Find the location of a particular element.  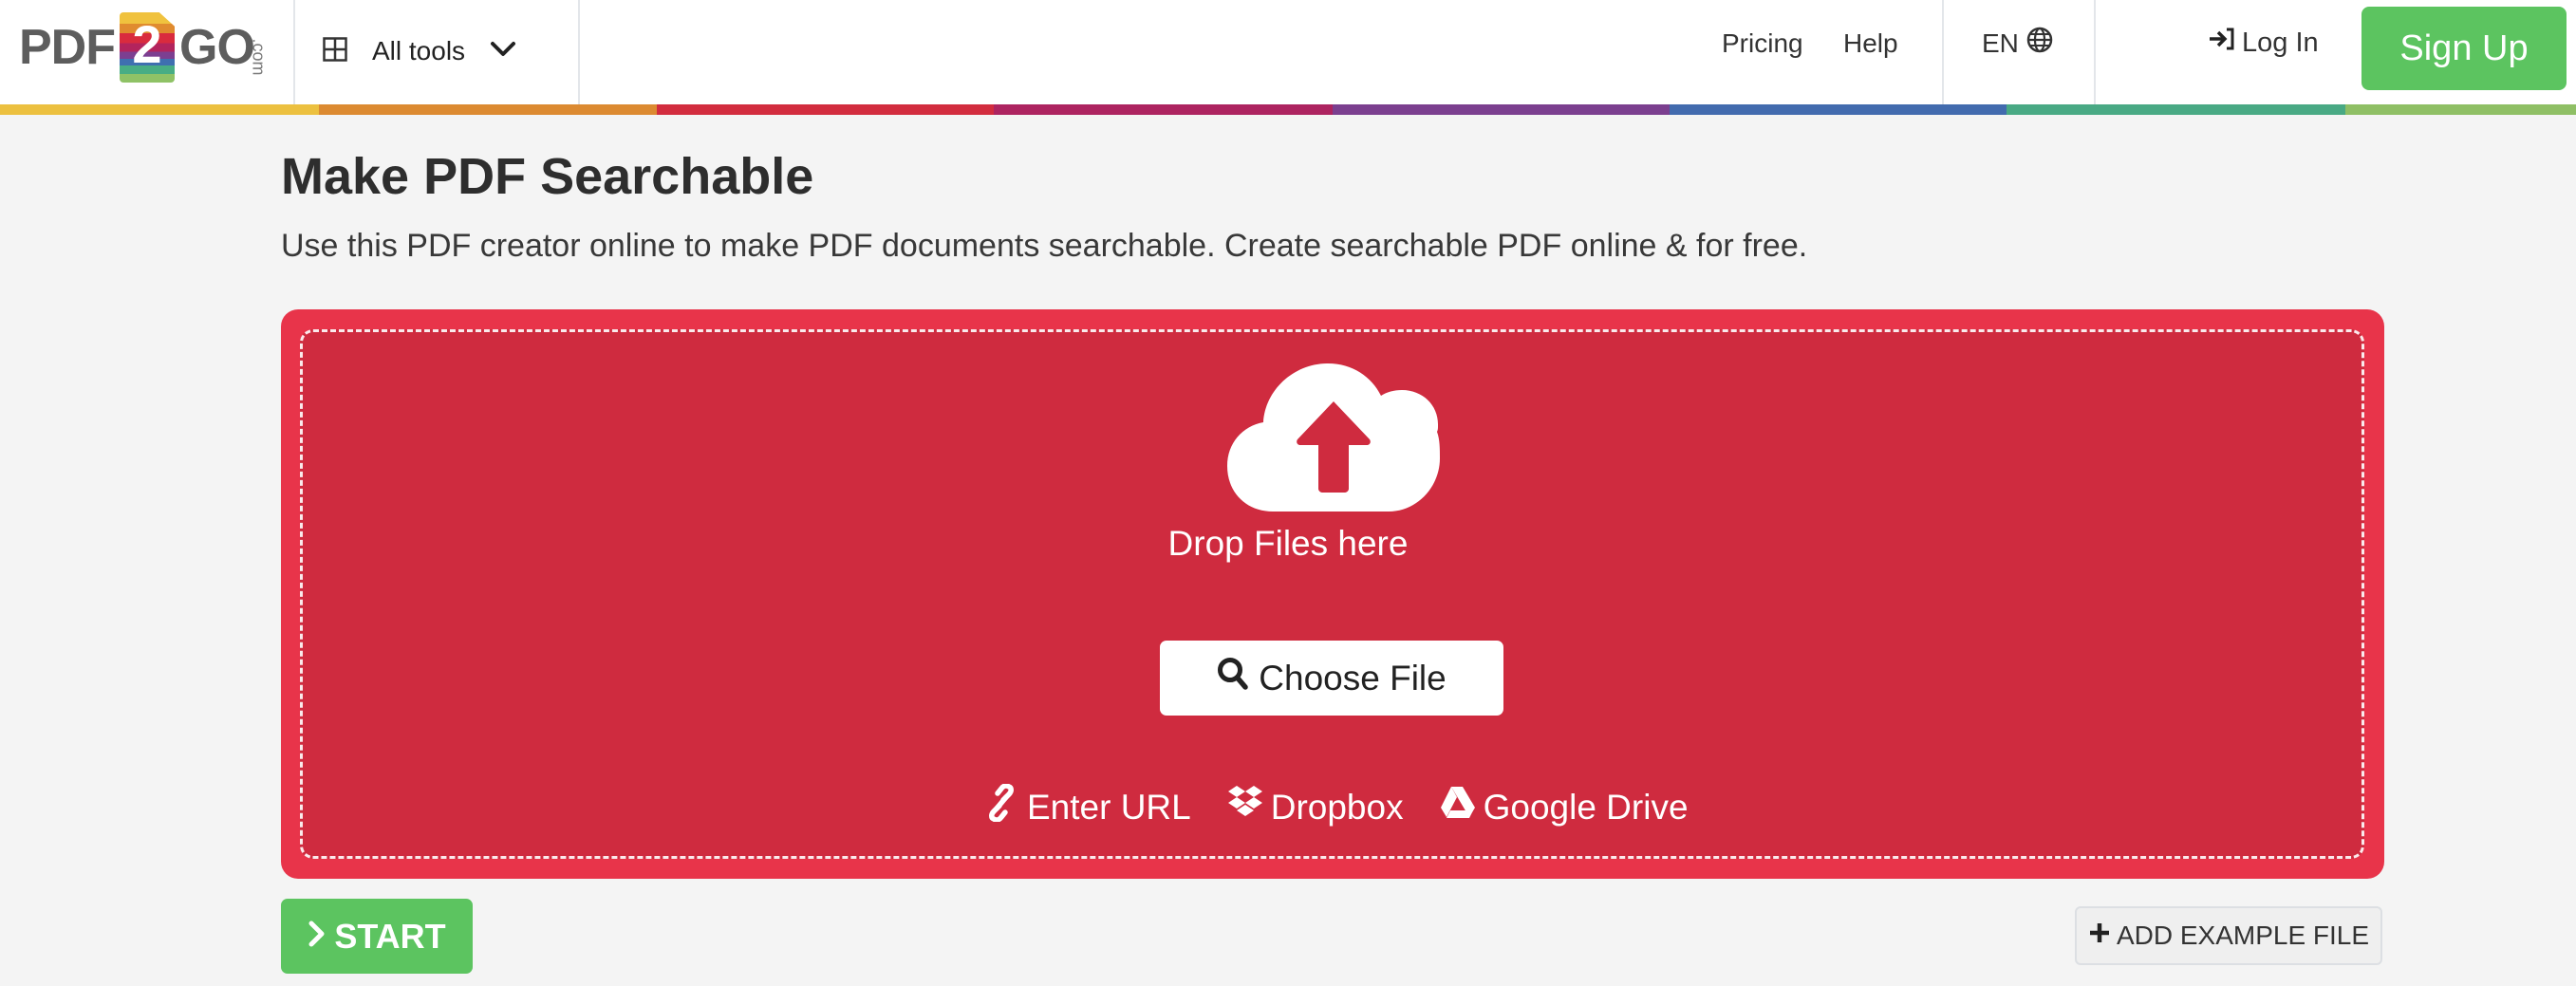

logo-text-pdf: PDF is located at coordinates (67, 47).